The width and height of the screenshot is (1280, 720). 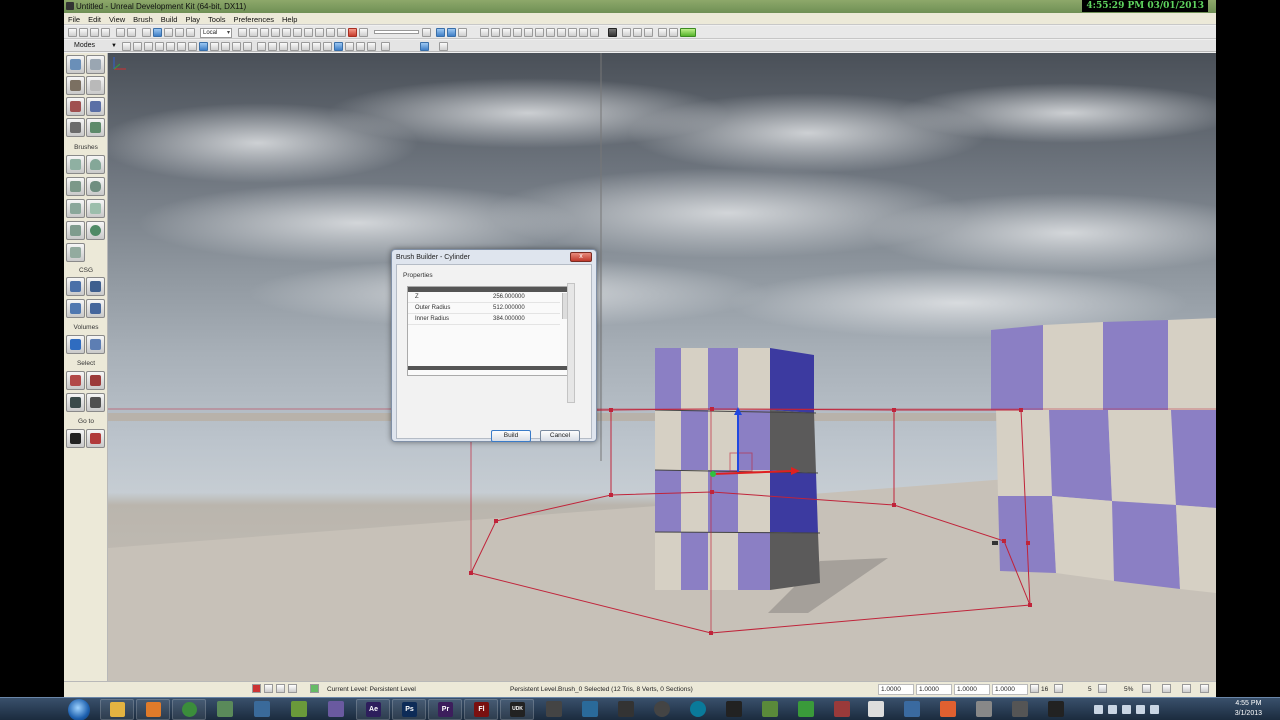 I want to click on menu-file: File, so click(x=74, y=20).